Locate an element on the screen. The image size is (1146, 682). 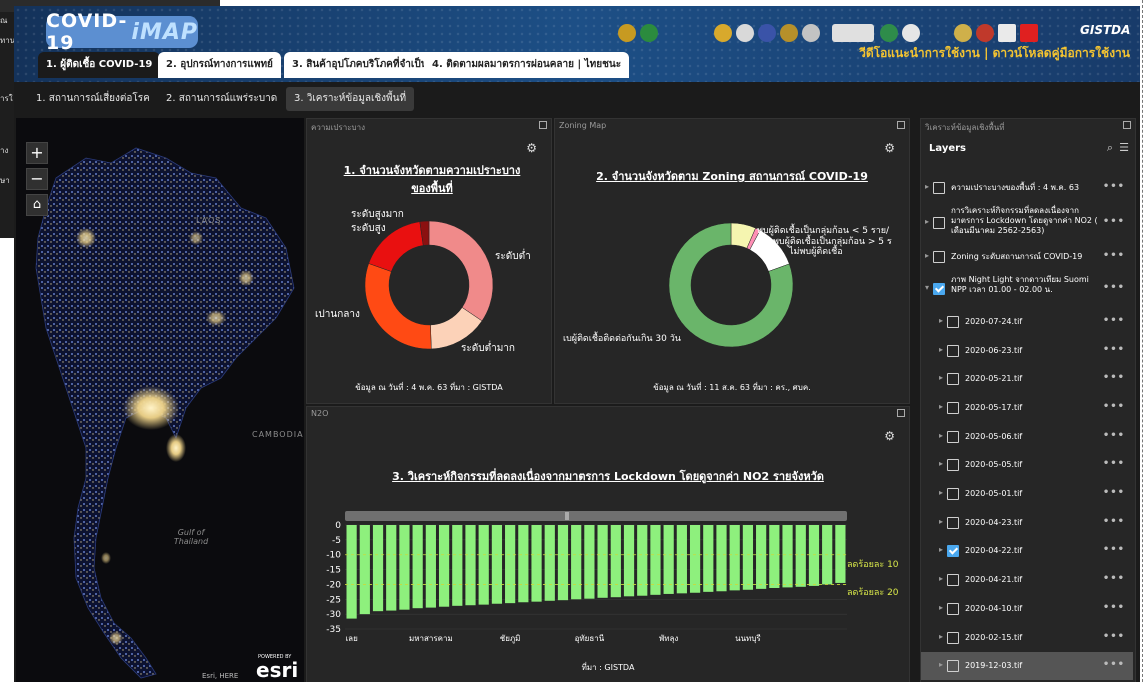
layer-item: ▸ 2020-06-23.tif ••• is located at coordinates (1027, 351).